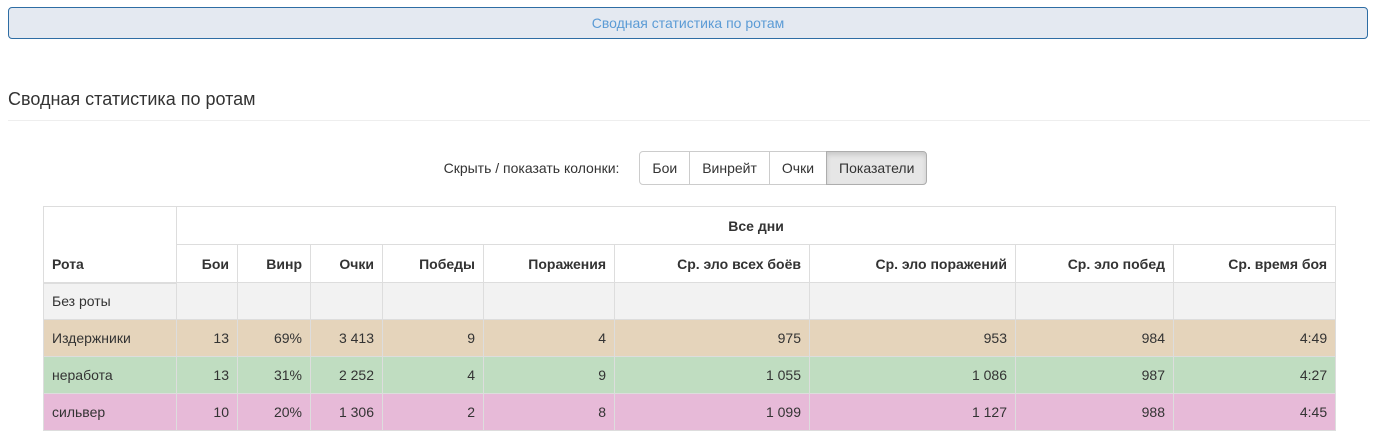 Image resolution: width=1379 pixels, height=448 pixels. What do you see at coordinates (207, 263) in the screenshot?
I see `column-header-battles: Бои` at bounding box center [207, 263].